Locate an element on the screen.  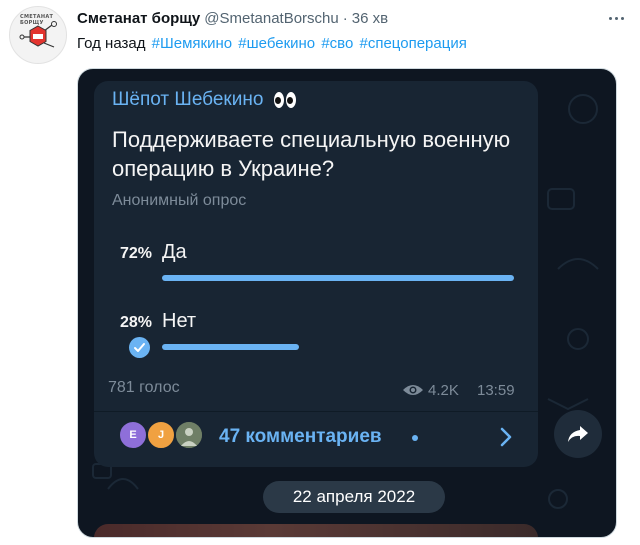
poll-option-label: Да is located at coordinates (174, 252).